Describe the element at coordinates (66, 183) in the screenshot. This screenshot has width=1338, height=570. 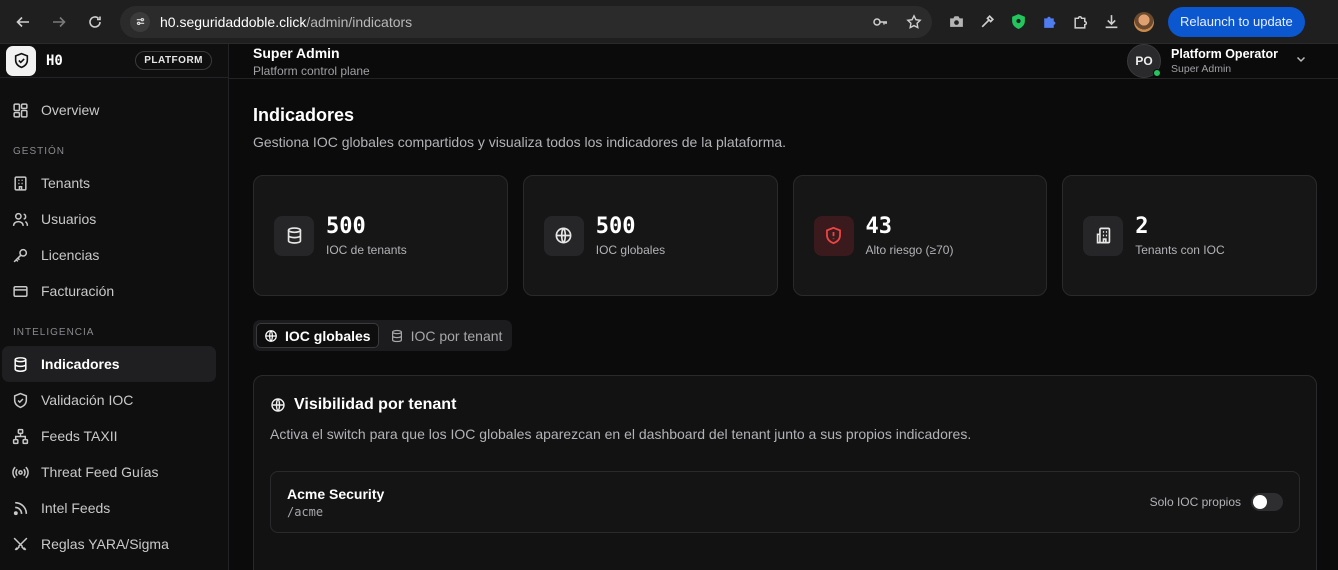
I see `sidebar-item-label: Tenants` at that location.